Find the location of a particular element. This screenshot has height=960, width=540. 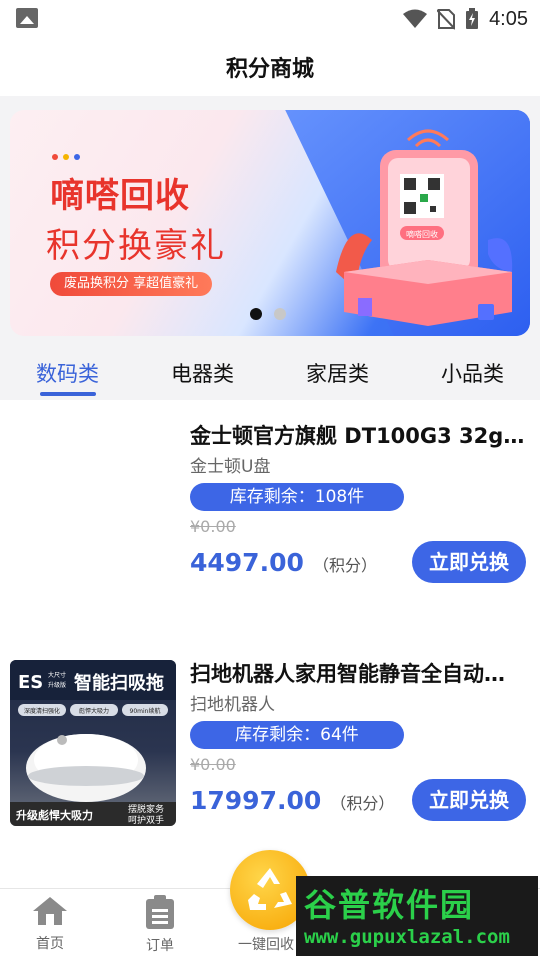

tab-bar-home-label: 首页 is located at coordinates (50, 944).